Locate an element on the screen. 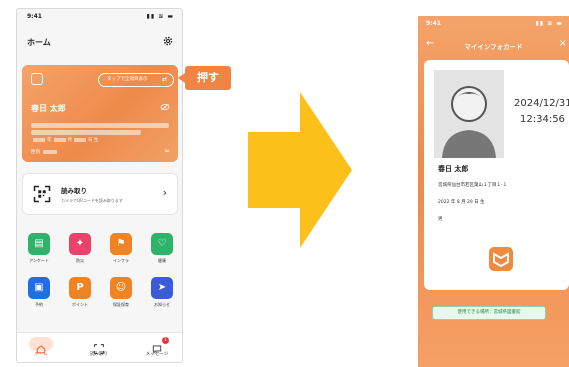  card-holder-name: 春日 太郎 is located at coordinates (48, 108).